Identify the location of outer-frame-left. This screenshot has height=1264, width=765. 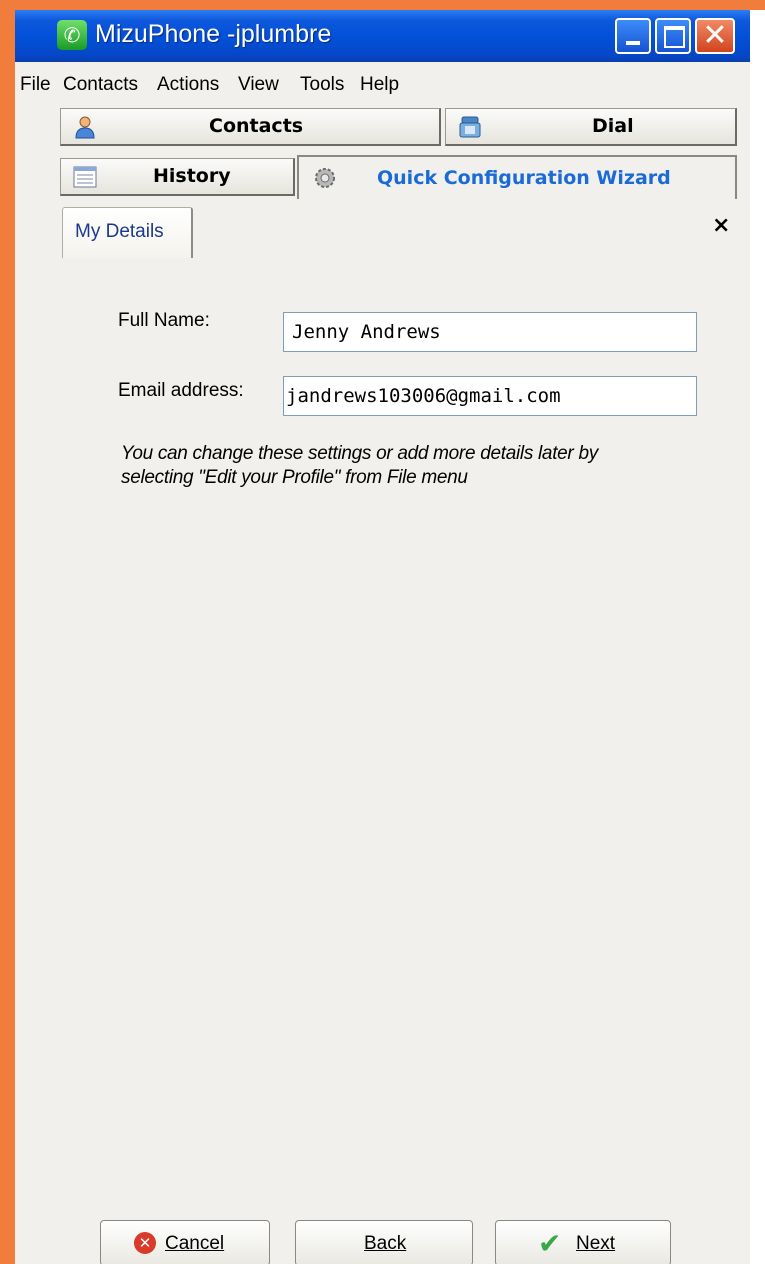
(7, 632).